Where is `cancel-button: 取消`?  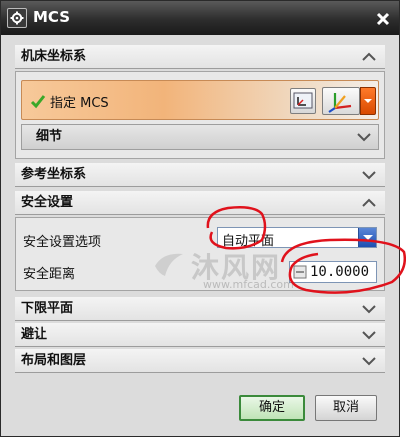 cancel-button: 取消 is located at coordinates (346, 408).